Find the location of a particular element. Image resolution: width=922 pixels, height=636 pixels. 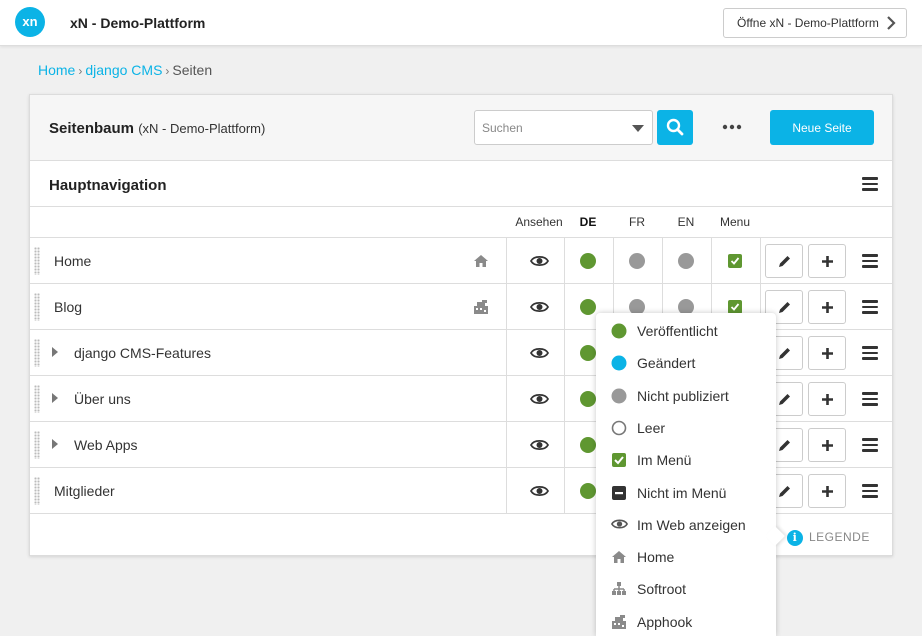

status-dot-fr is located at coordinates (637, 261).